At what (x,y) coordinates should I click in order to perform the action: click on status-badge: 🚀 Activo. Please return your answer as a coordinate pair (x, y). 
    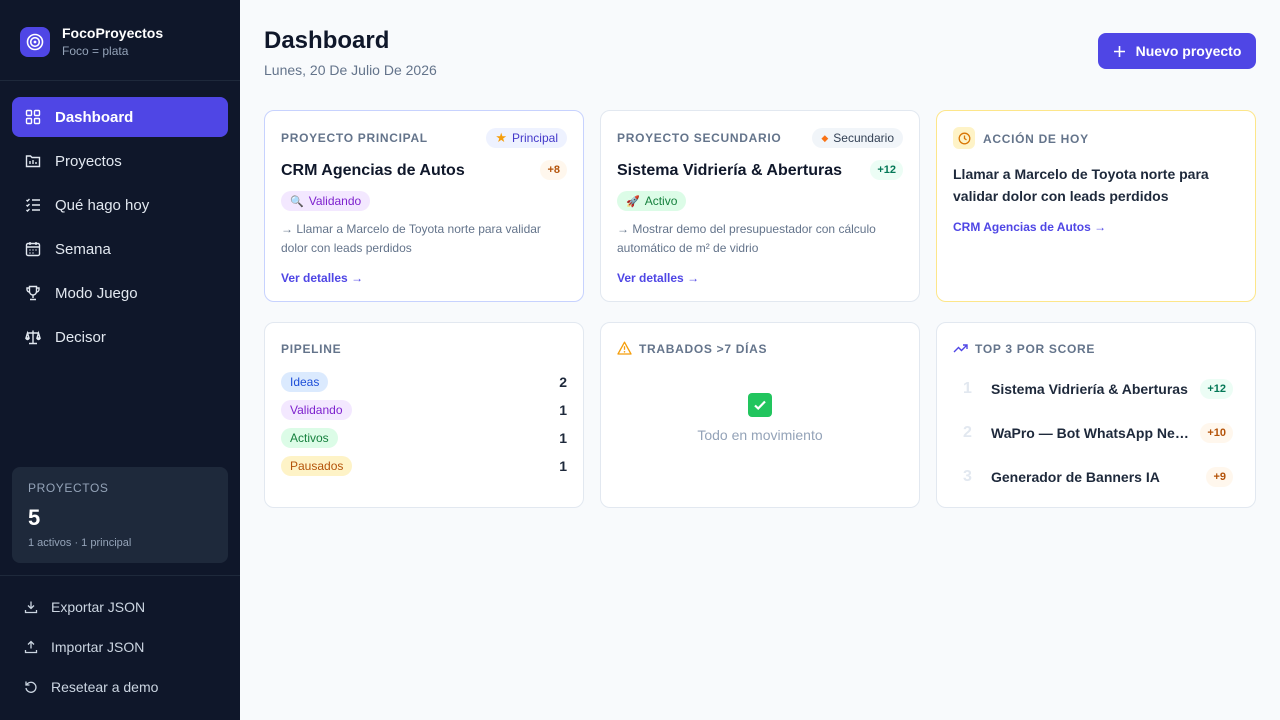
    Looking at the image, I should click on (652, 201).